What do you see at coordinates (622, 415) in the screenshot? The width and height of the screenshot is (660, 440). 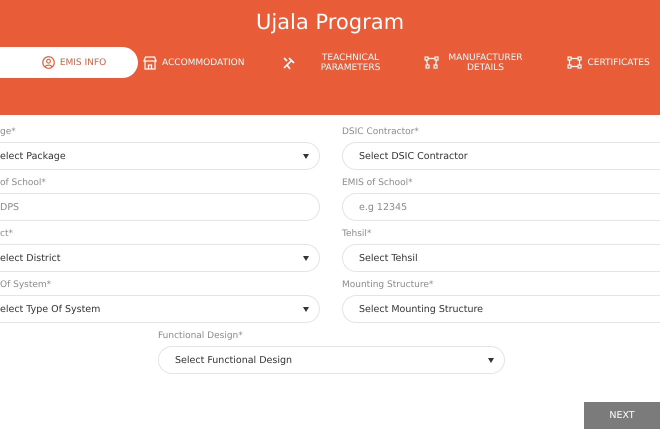 I see `next-button: NEXT` at bounding box center [622, 415].